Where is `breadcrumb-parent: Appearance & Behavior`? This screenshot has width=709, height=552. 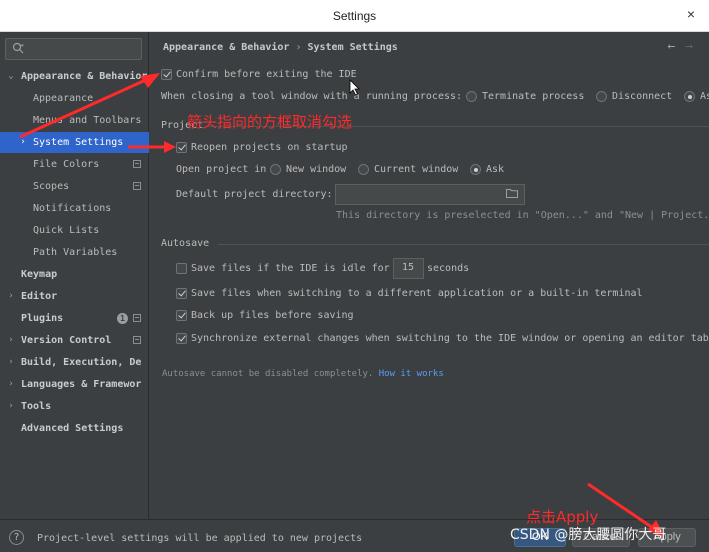
breadcrumb-parent: Appearance & Behavior is located at coordinates (226, 47).